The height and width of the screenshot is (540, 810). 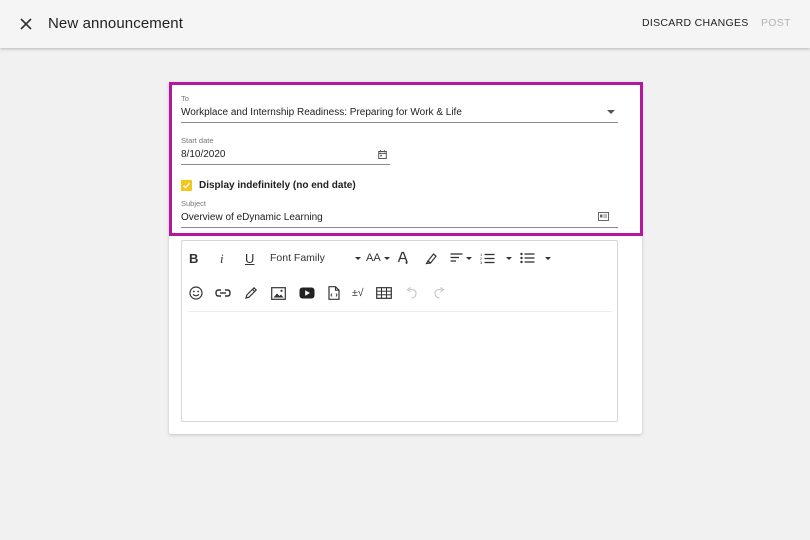 What do you see at coordinates (548, 258) in the screenshot?
I see `unordered-list-caret-icon` at bounding box center [548, 258].